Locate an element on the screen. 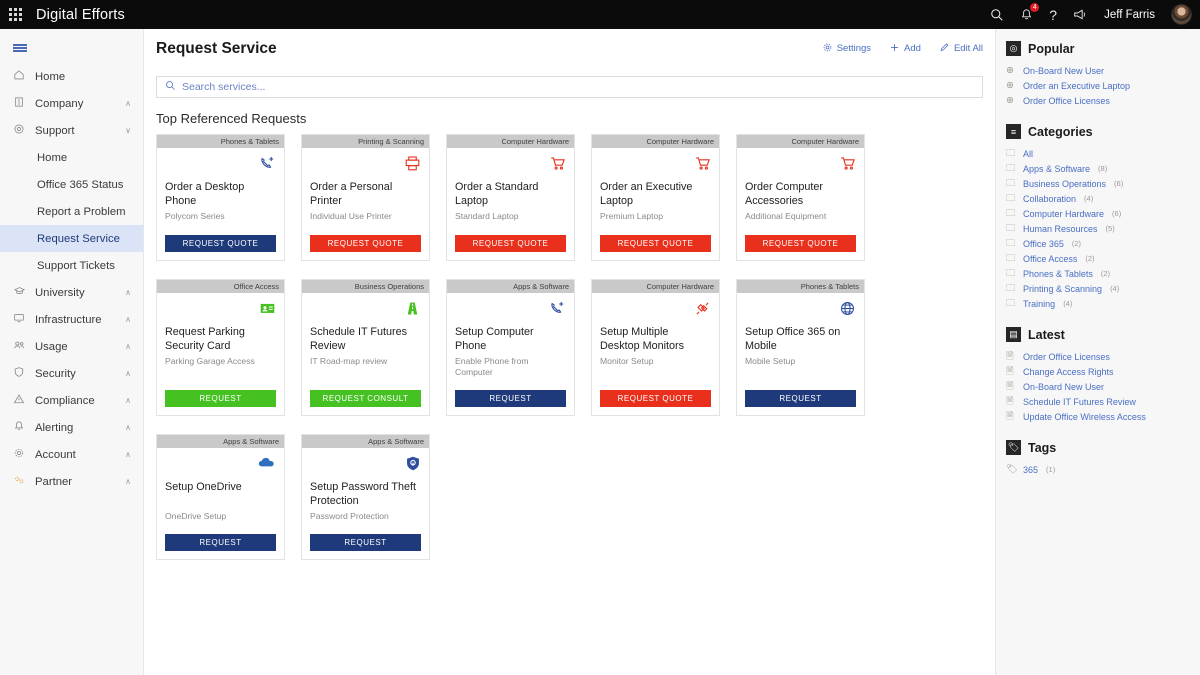 The height and width of the screenshot is (675, 1200). card-category: Apps & Software is located at coordinates (510, 286).